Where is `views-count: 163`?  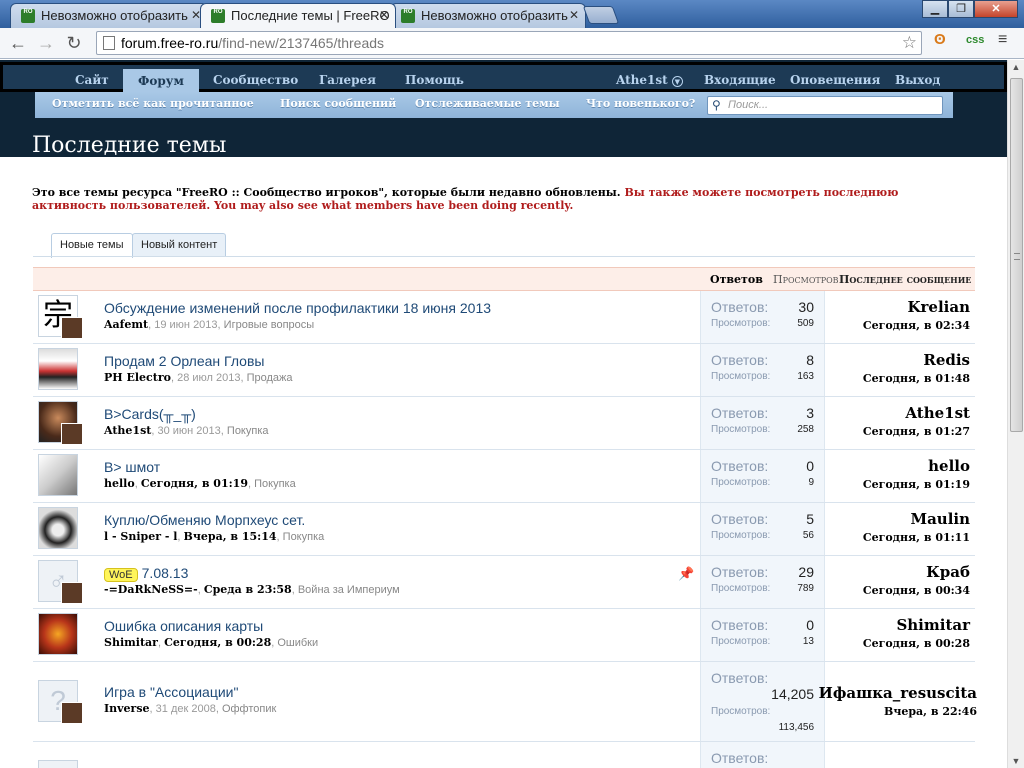
views-count: 163 is located at coordinates (805, 376).